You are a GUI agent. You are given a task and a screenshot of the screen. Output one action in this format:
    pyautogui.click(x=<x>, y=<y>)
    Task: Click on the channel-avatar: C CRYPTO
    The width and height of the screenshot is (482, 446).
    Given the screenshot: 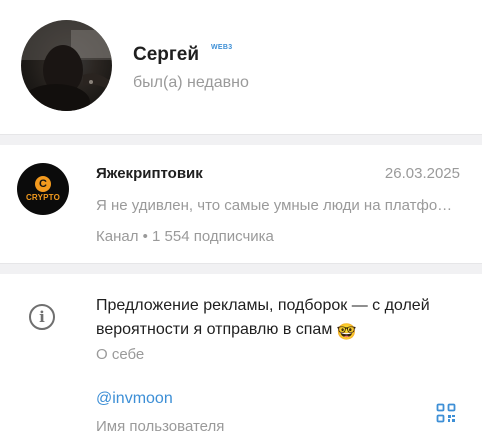 What is the action you would take?
    pyautogui.click(x=43, y=189)
    